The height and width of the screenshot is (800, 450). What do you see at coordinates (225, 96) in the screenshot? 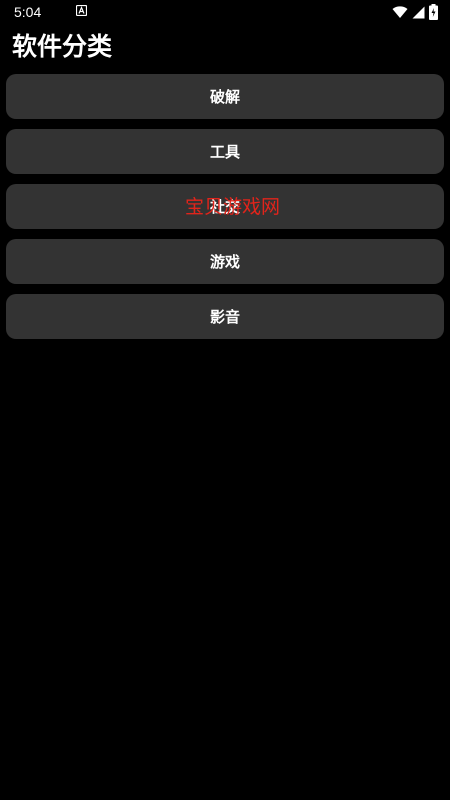
I see `category-button-crack: 破解` at bounding box center [225, 96].